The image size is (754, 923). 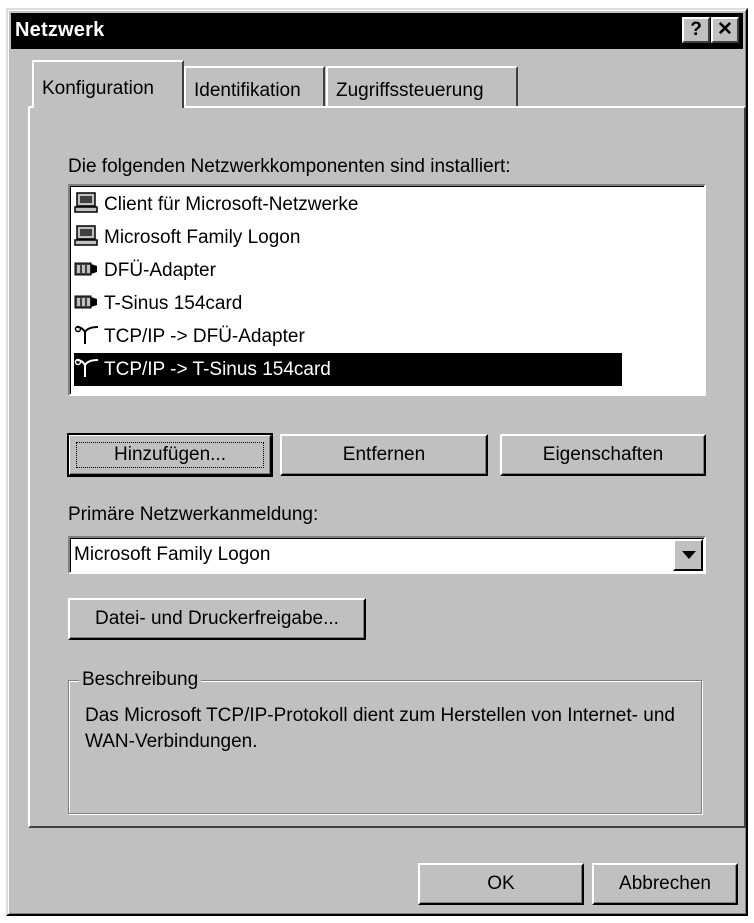 I want to click on tab-zugriffssteuerung: Zugriffssteuerung, so click(x=422, y=87).